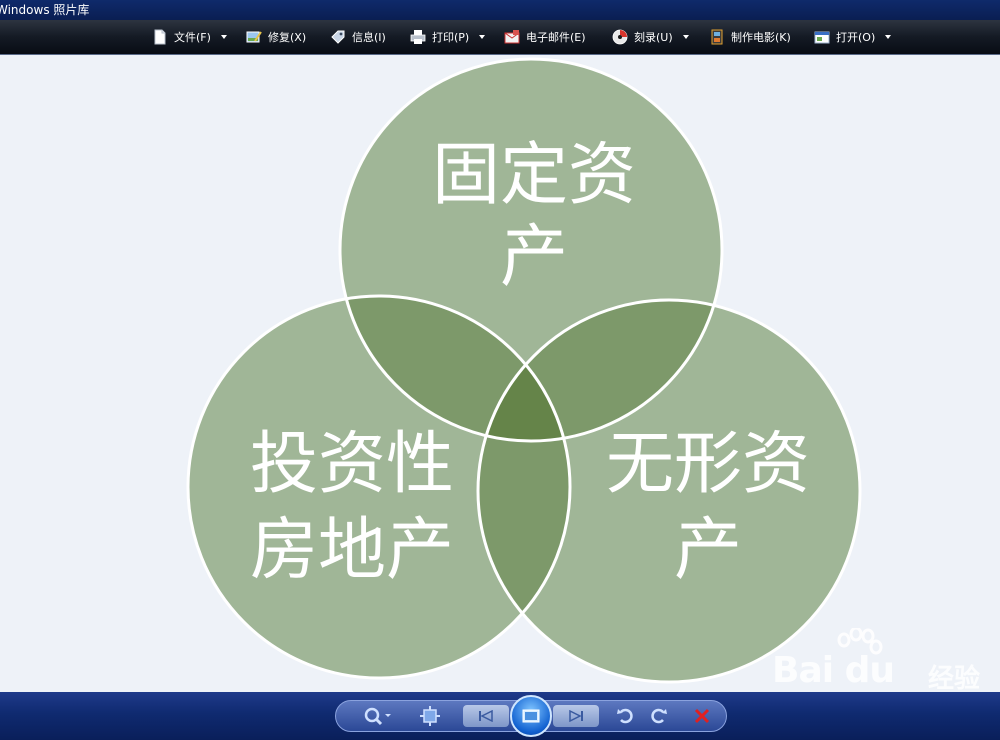 The height and width of the screenshot is (740, 1000). What do you see at coordinates (534, 175) in the screenshot?
I see `fixed-assets-label-line1: 固定资` at bounding box center [534, 175].